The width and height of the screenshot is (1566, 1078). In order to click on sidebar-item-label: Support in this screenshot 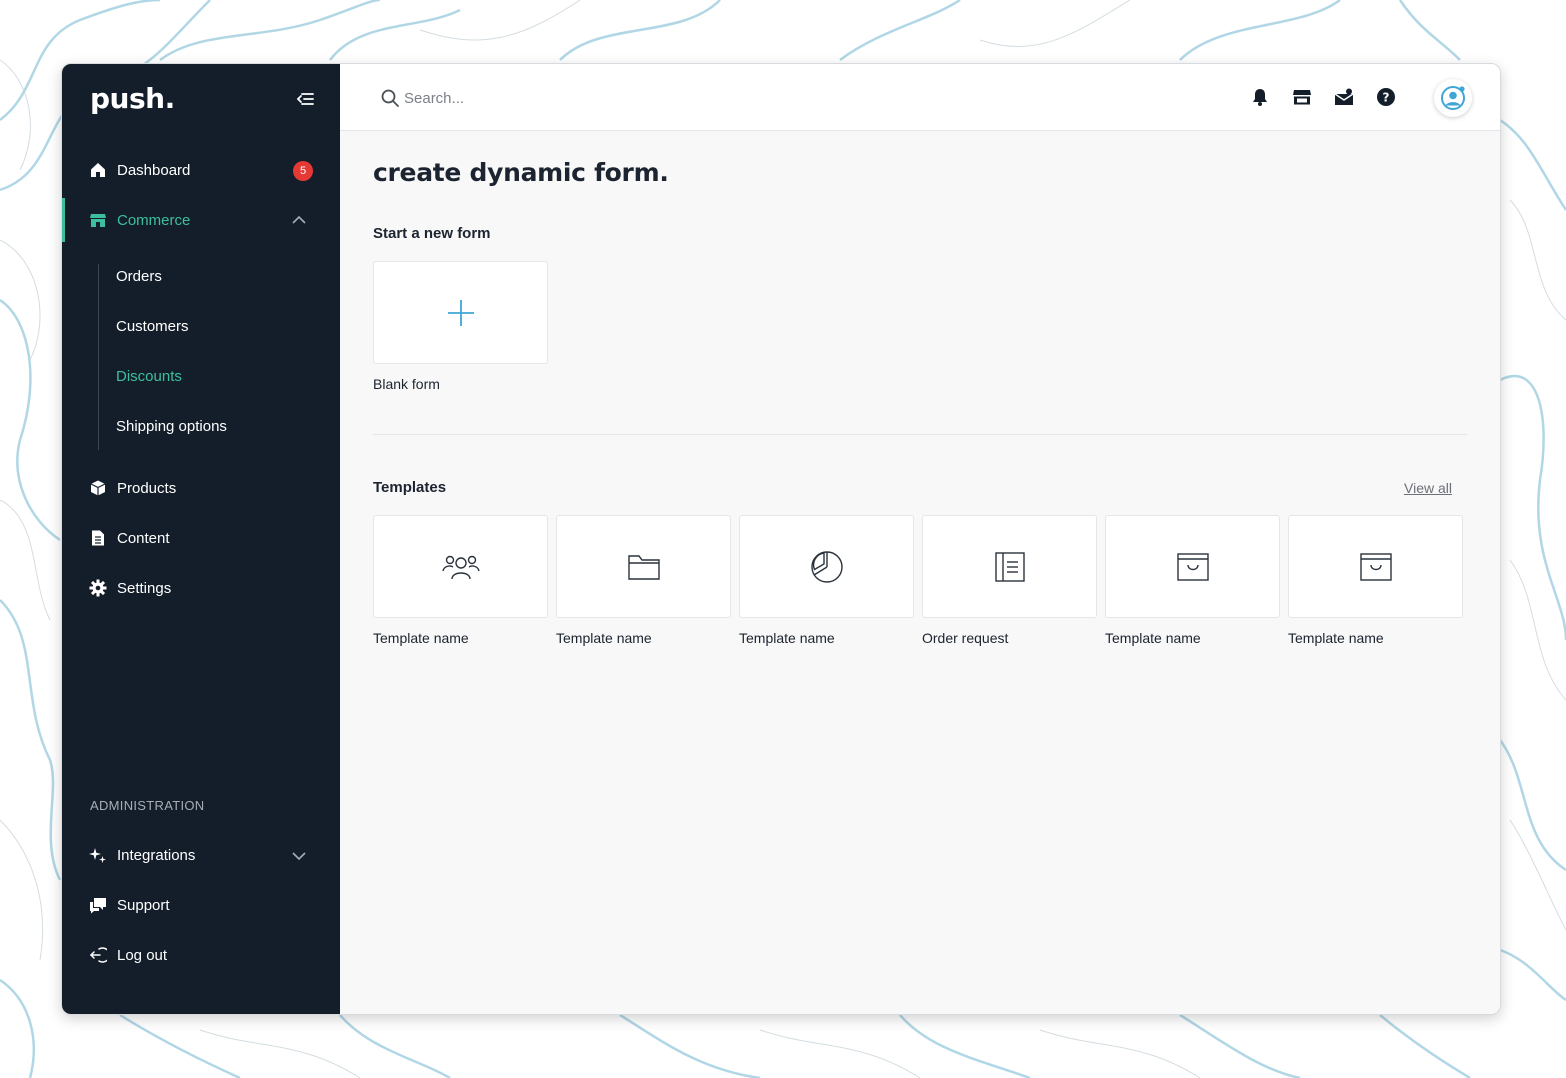, I will do `click(143, 905)`.